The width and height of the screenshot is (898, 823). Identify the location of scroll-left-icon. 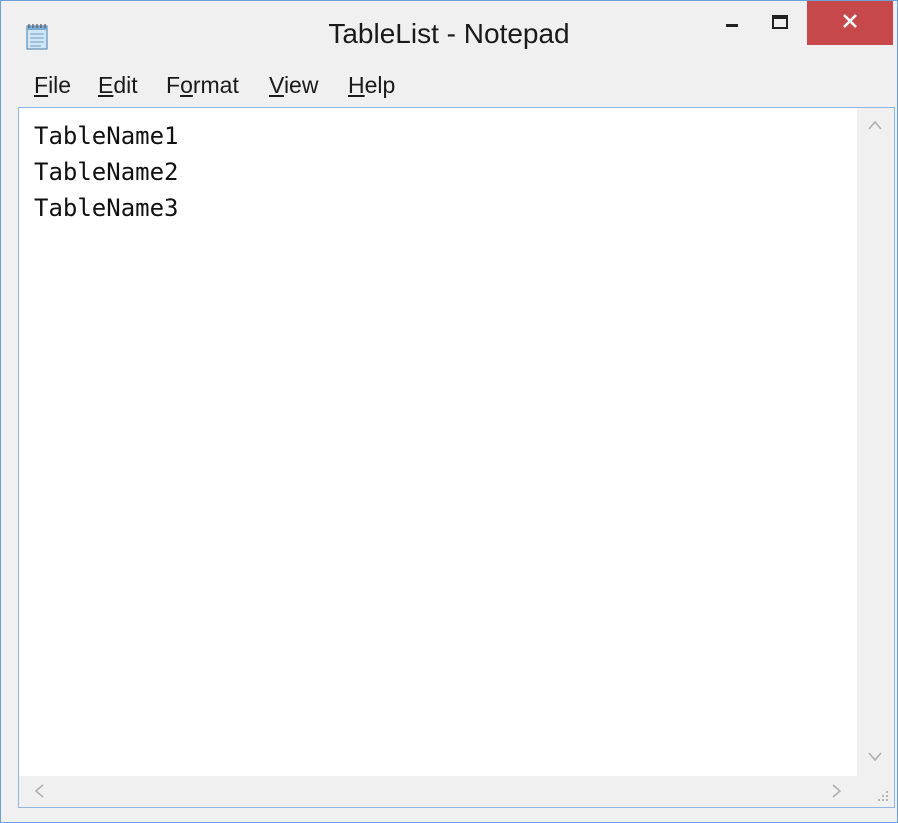
(39, 793).